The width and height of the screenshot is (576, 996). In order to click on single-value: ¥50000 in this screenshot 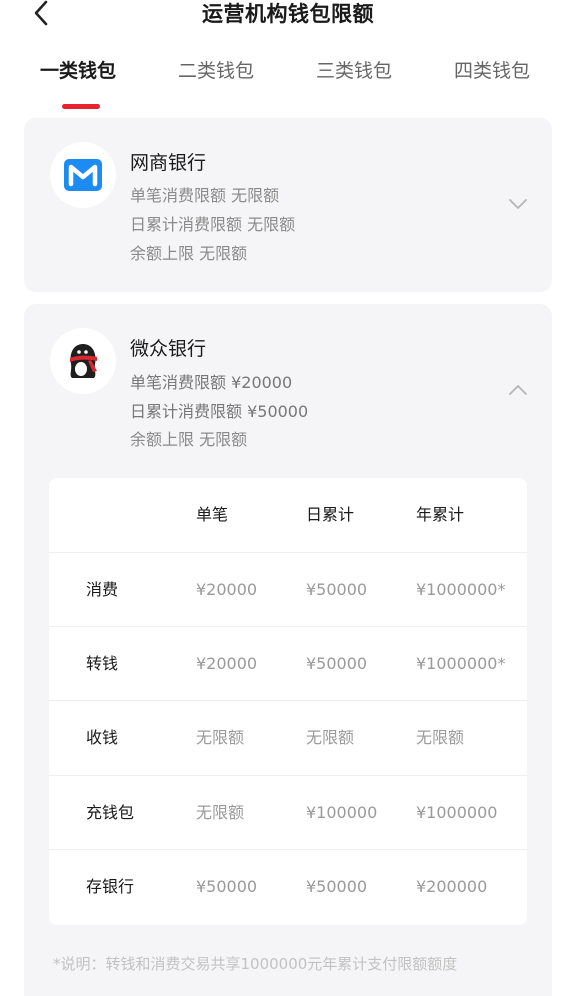, I will do `click(227, 886)`.